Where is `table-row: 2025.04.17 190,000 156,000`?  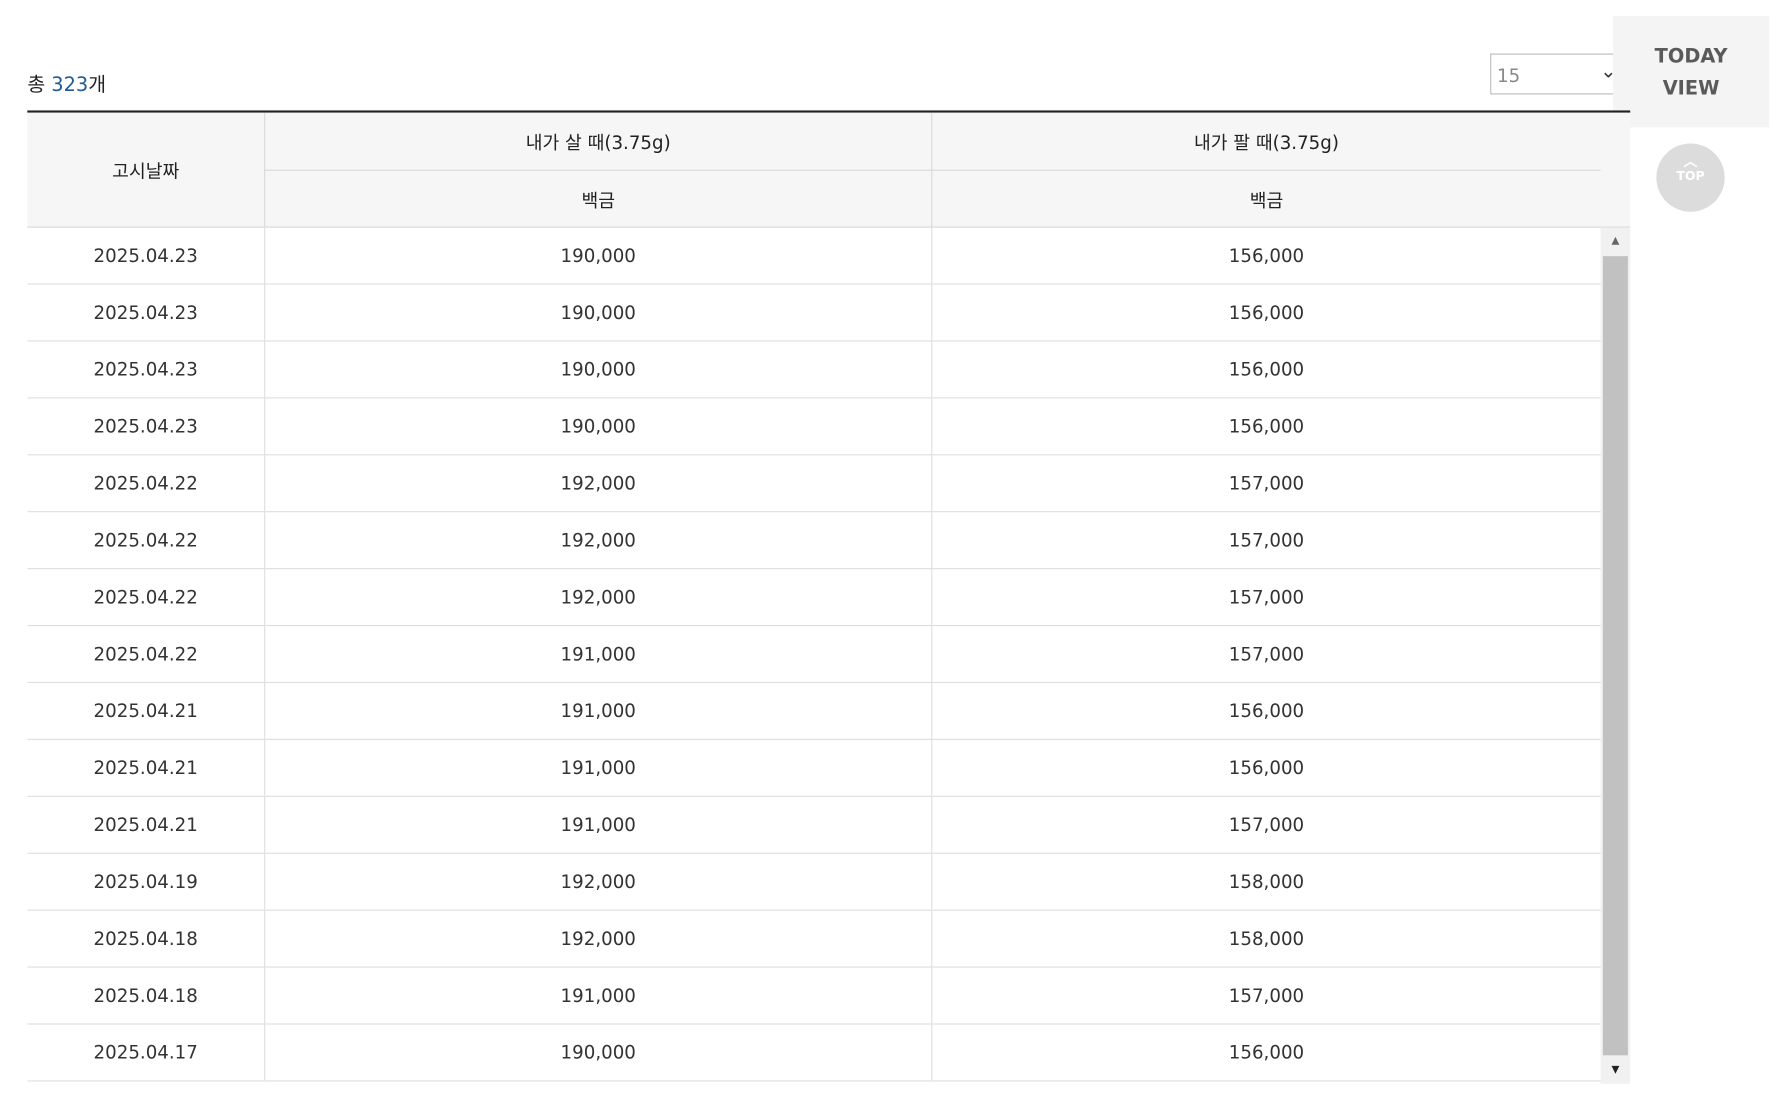
table-row: 2025.04.17 190,000 156,000 is located at coordinates (814, 1053).